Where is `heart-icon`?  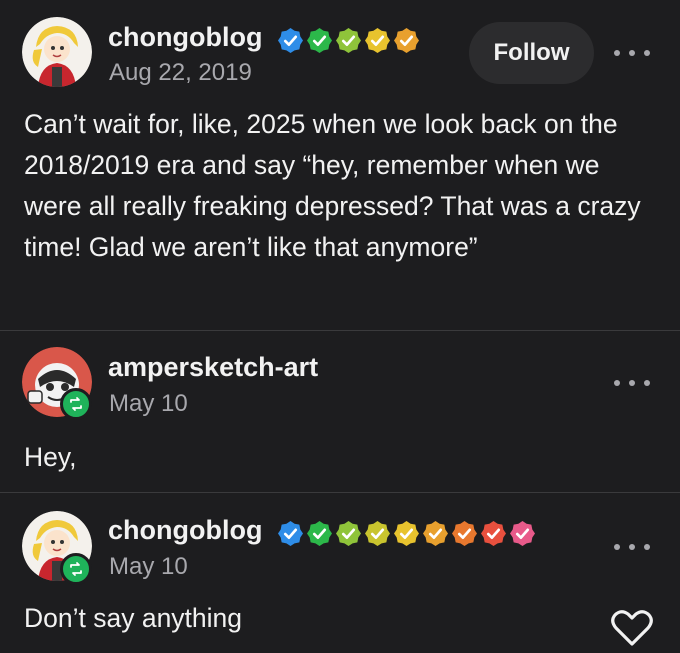
heart-icon is located at coordinates (632, 627).